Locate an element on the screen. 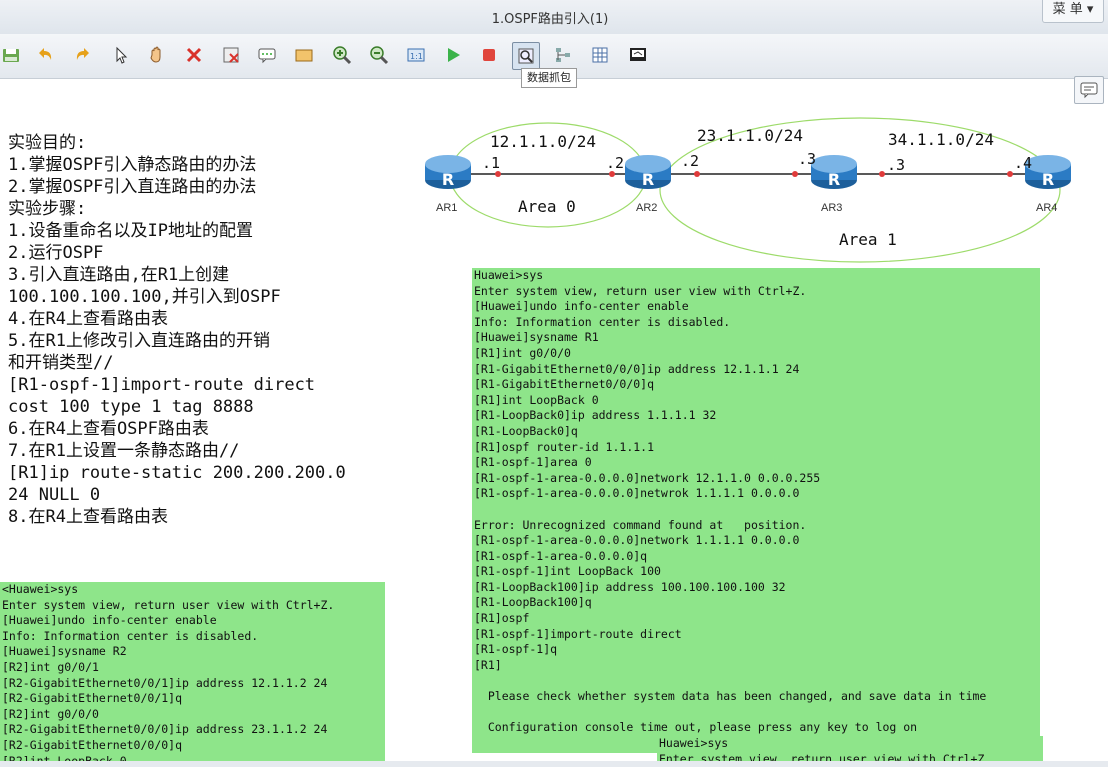  console-line: [R1-LoopBack100]q is located at coordinates (533, 602).